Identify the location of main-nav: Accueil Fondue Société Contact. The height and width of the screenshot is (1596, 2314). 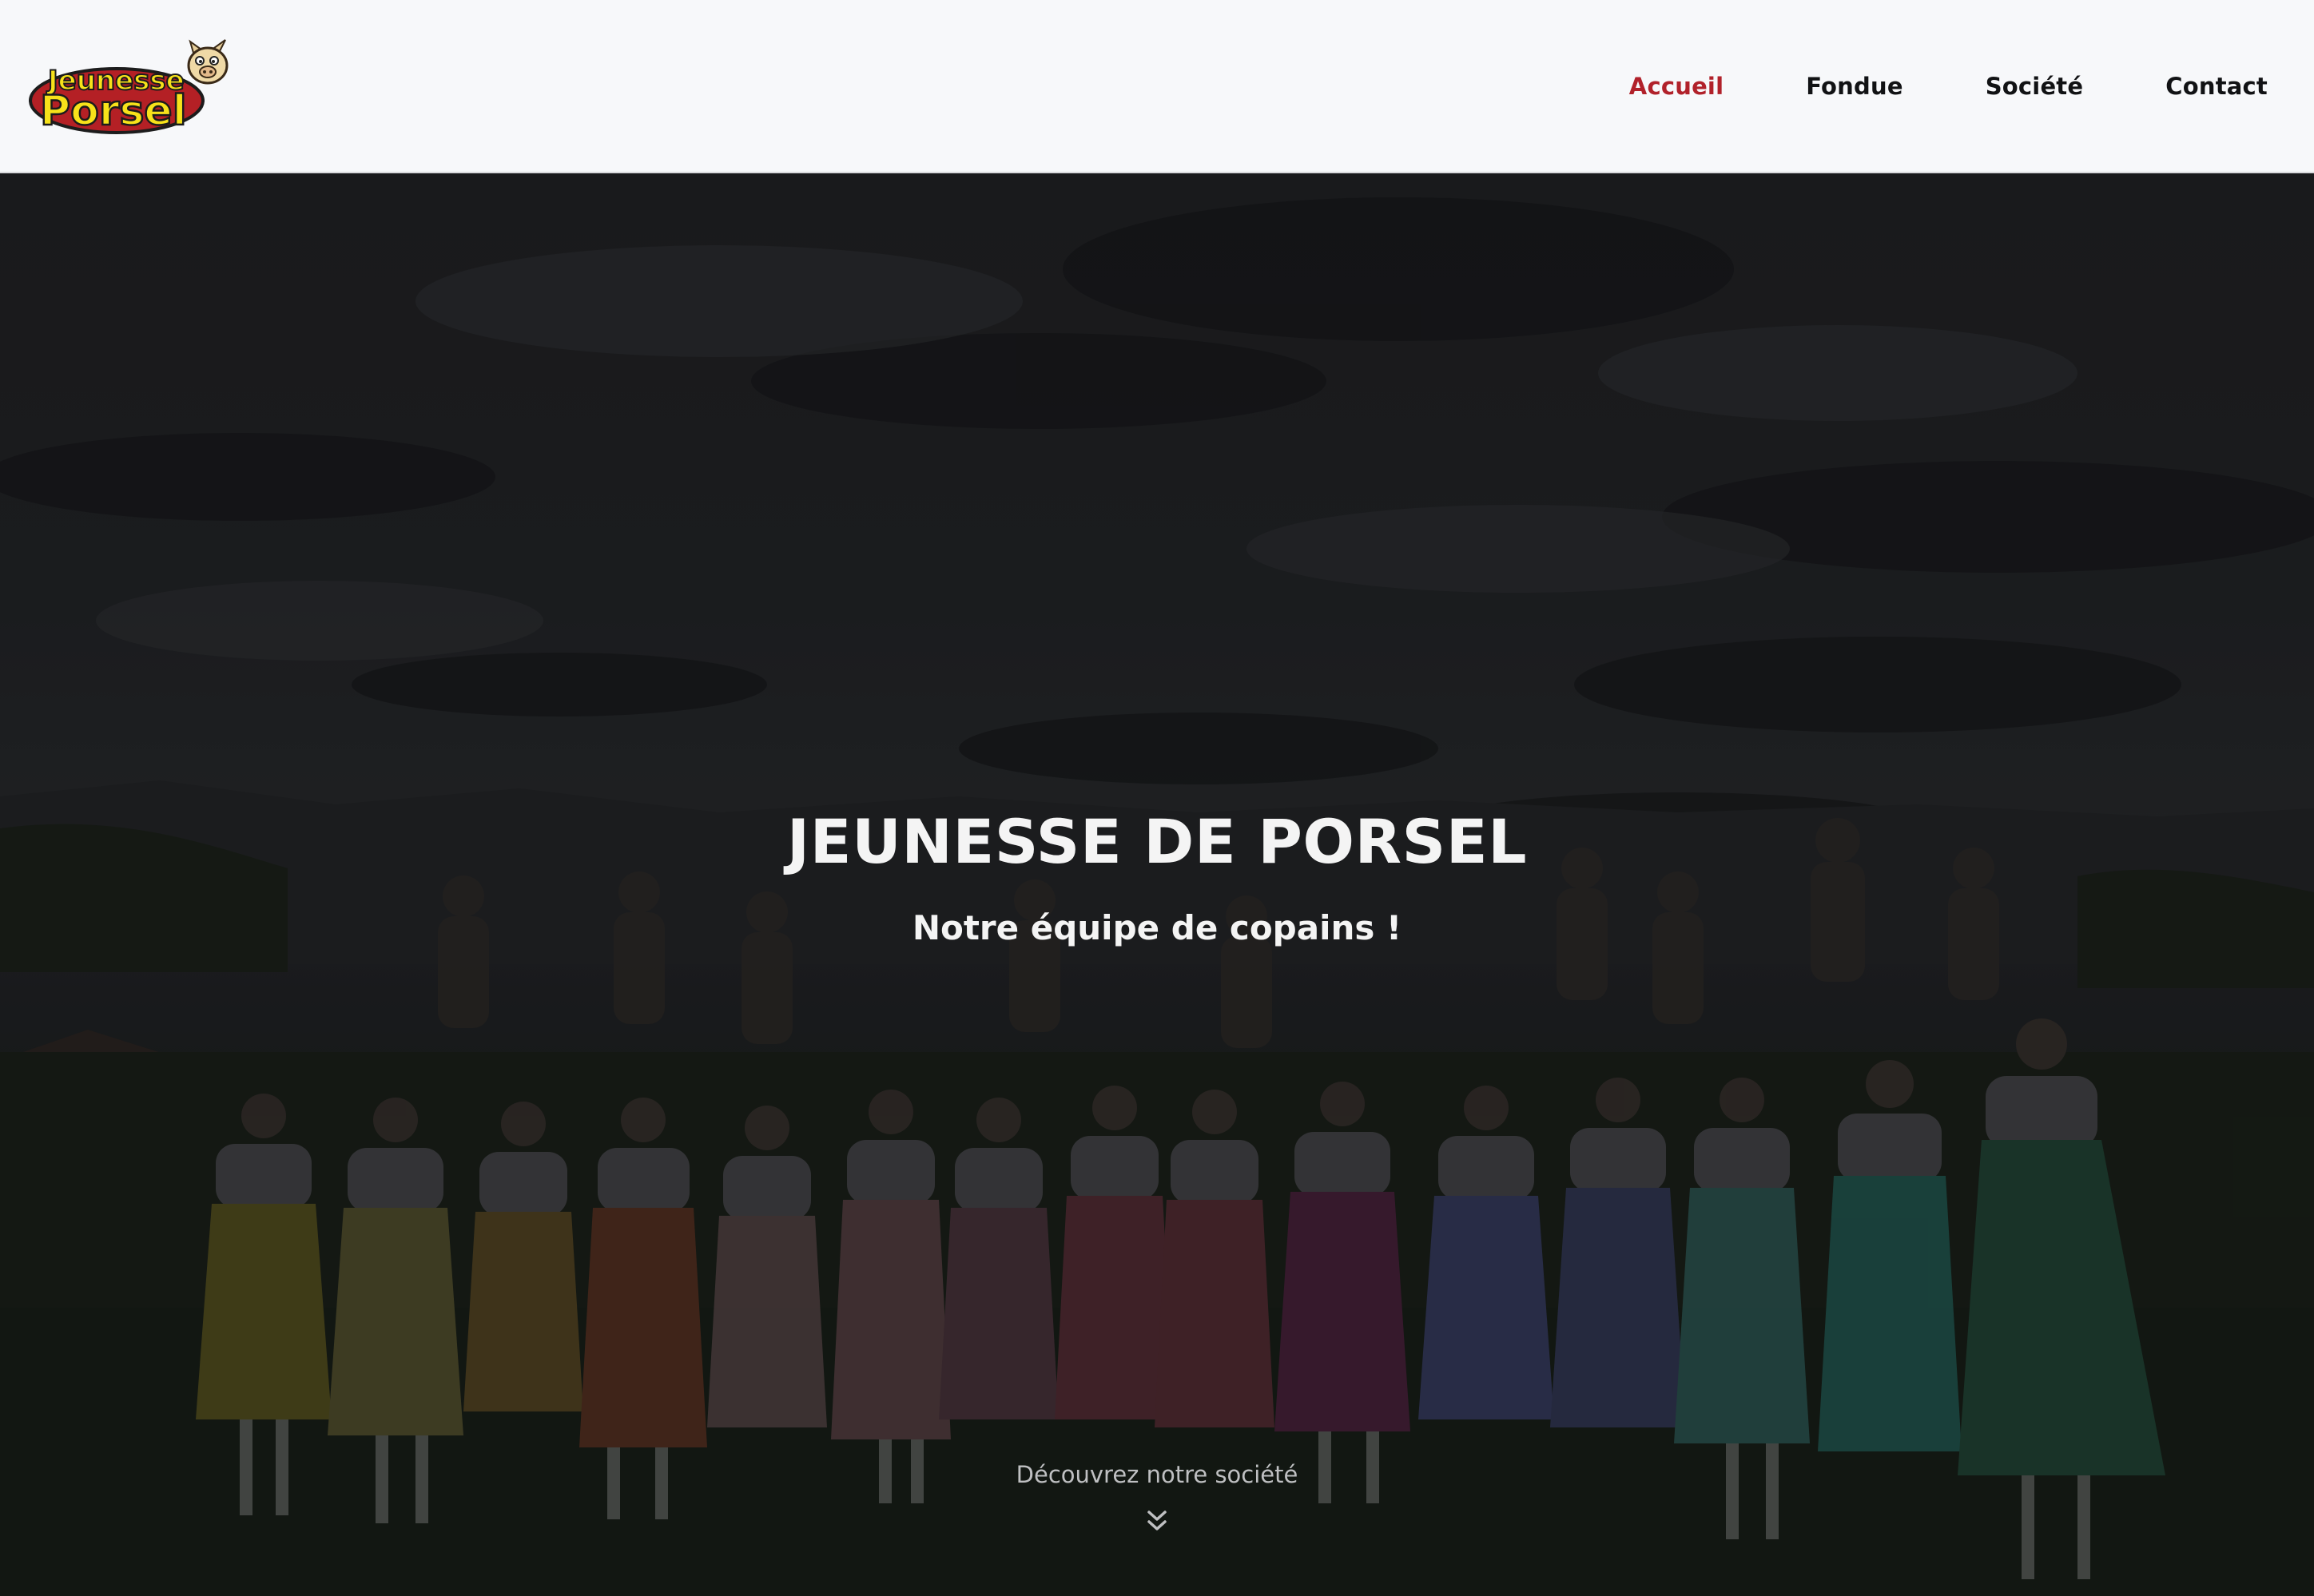
(1908, 86).